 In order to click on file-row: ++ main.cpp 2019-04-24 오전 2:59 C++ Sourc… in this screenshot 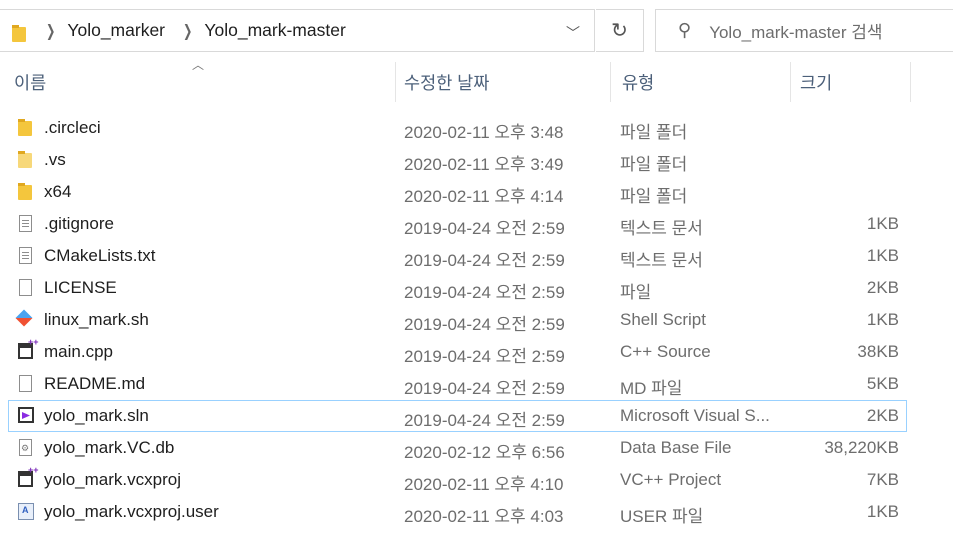, I will do `click(476, 352)`.